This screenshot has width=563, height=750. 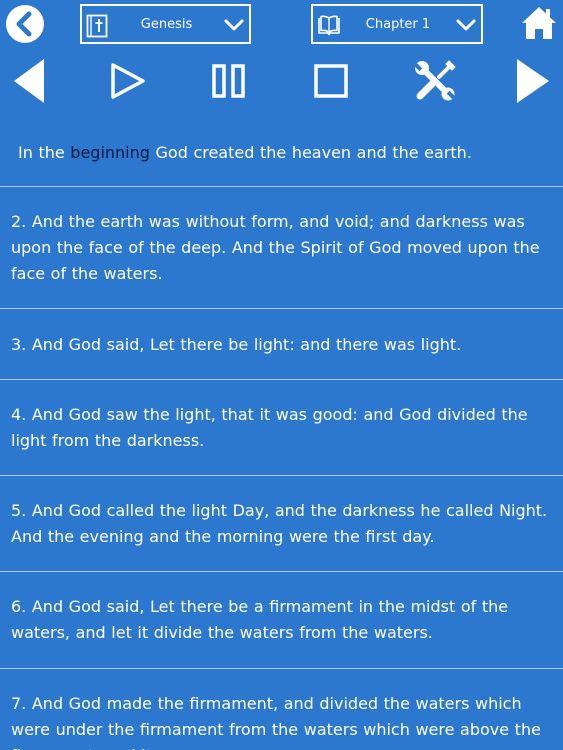 What do you see at coordinates (329, 25) in the screenshot?
I see `open-book-icon` at bounding box center [329, 25].